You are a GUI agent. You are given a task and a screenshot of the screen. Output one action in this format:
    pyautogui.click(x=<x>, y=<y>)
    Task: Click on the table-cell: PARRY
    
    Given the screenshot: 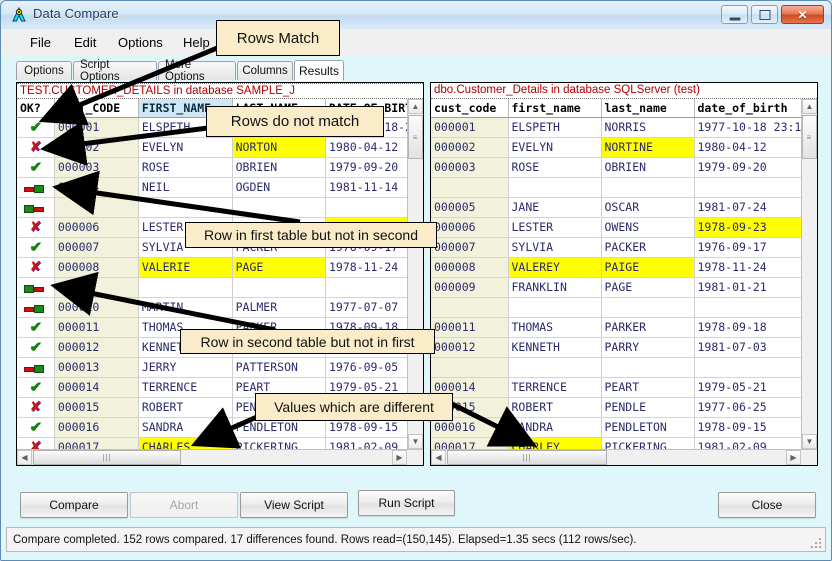 What is the action you would take?
    pyautogui.click(x=648, y=347)
    